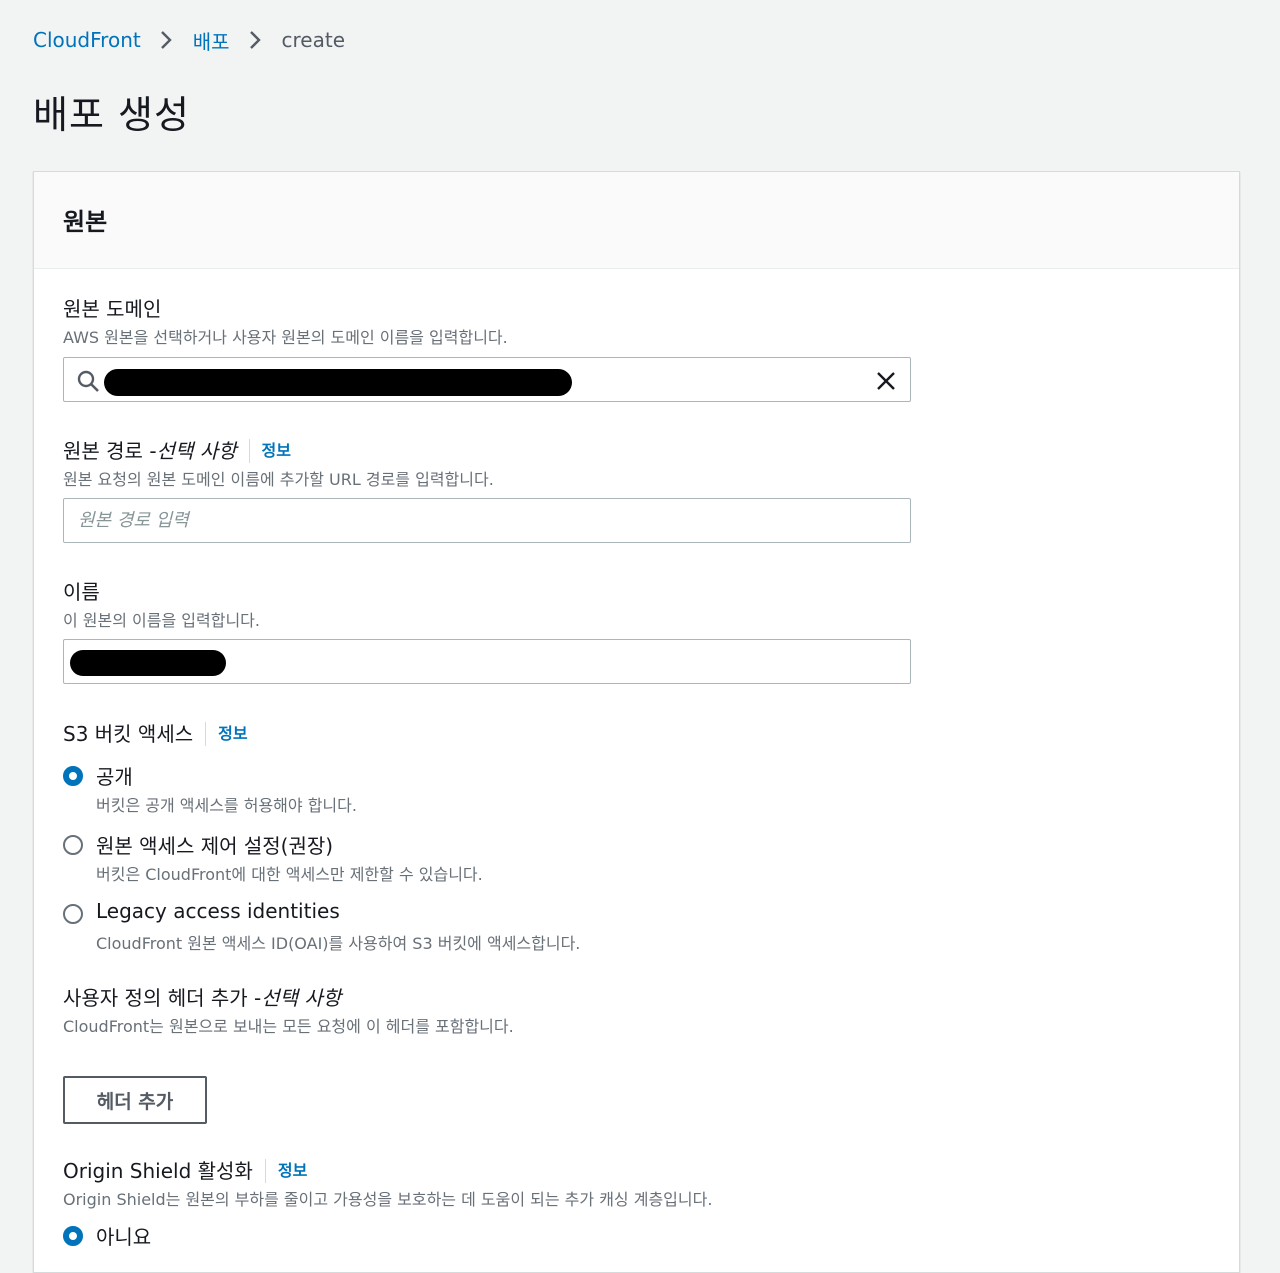 The image size is (1280, 1273). What do you see at coordinates (81, 592) in the screenshot?
I see `name-label: 이름` at bounding box center [81, 592].